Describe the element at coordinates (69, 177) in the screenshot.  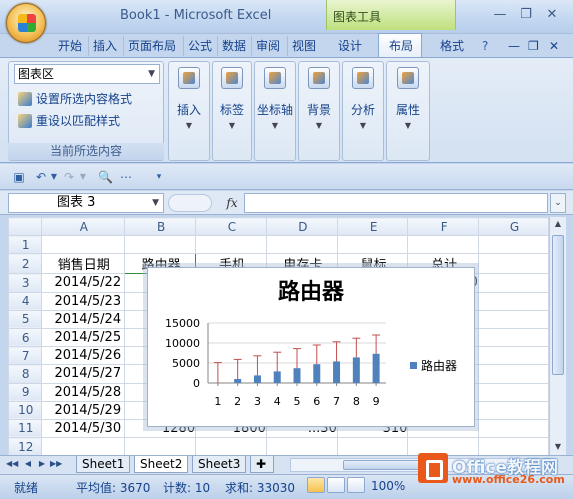
I see `redo-icon: ↷` at that location.